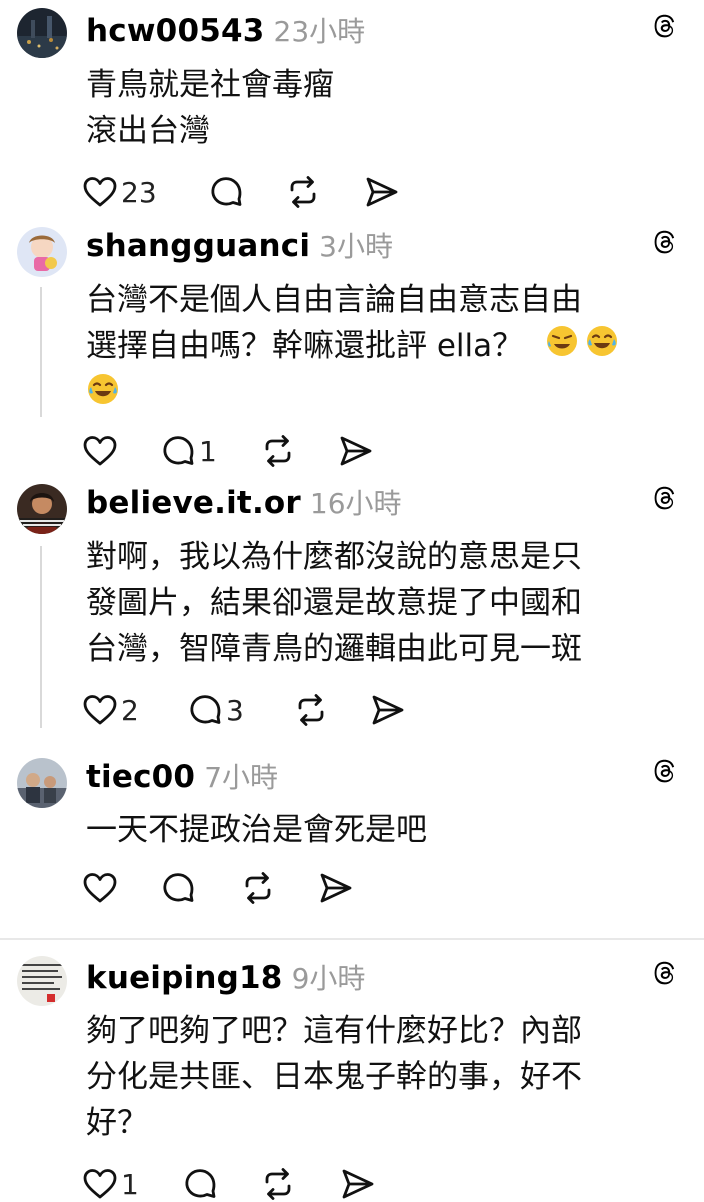 The image size is (704, 1202). Describe the element at coordinates (119, 192) in the screenshot. I see `like-button: 23` at that location.